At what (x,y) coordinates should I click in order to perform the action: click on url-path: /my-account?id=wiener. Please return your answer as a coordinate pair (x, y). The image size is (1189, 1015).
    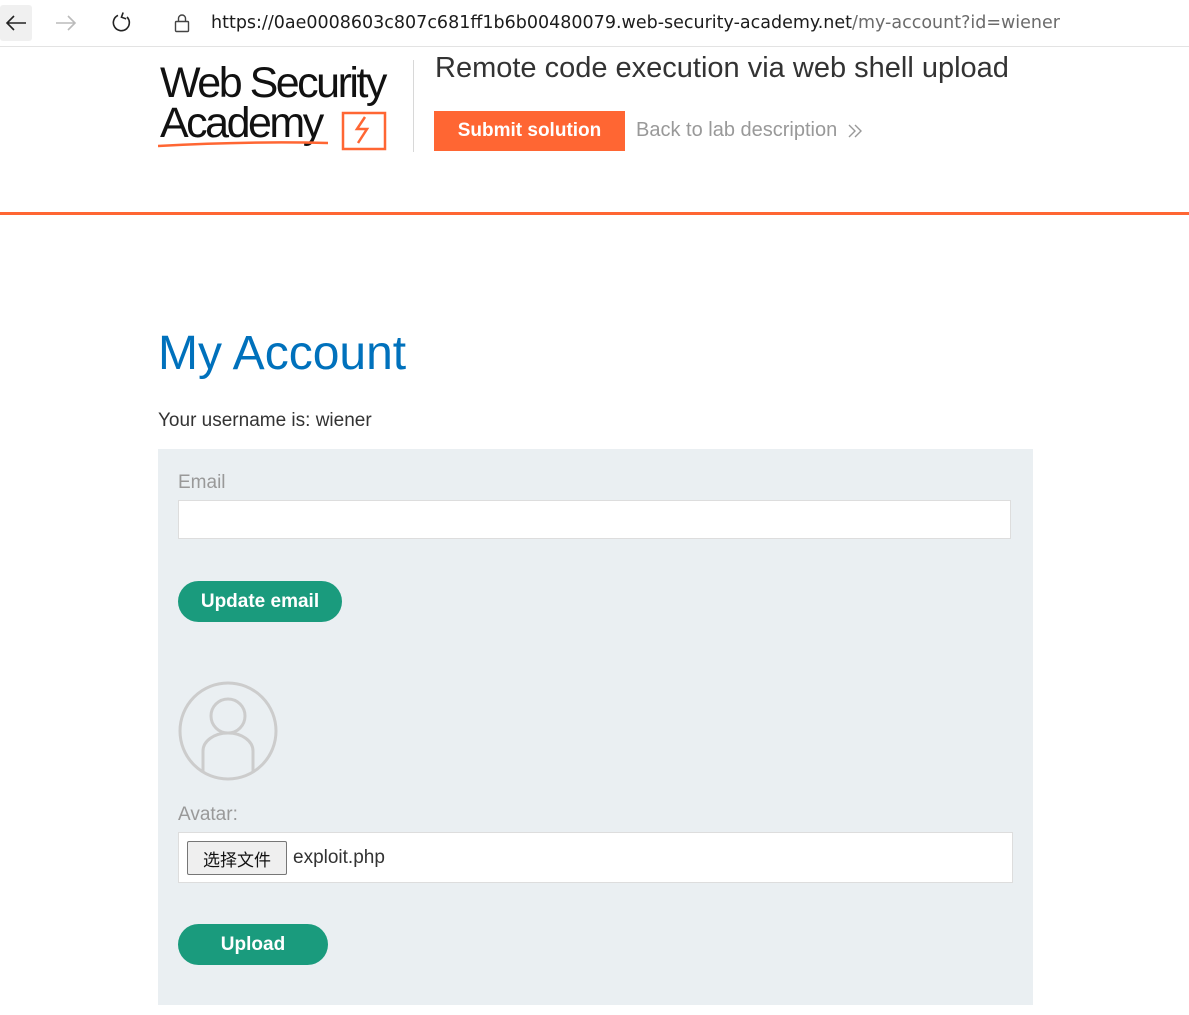
    Looking at the image, I should click on (956, 23).